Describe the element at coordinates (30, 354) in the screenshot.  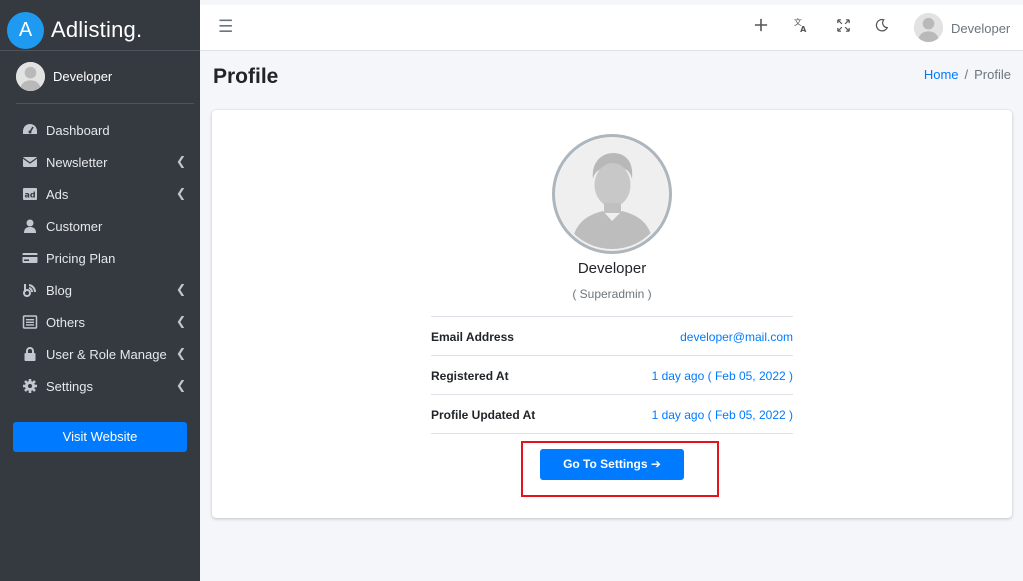
I see `lock-icon` at that location.